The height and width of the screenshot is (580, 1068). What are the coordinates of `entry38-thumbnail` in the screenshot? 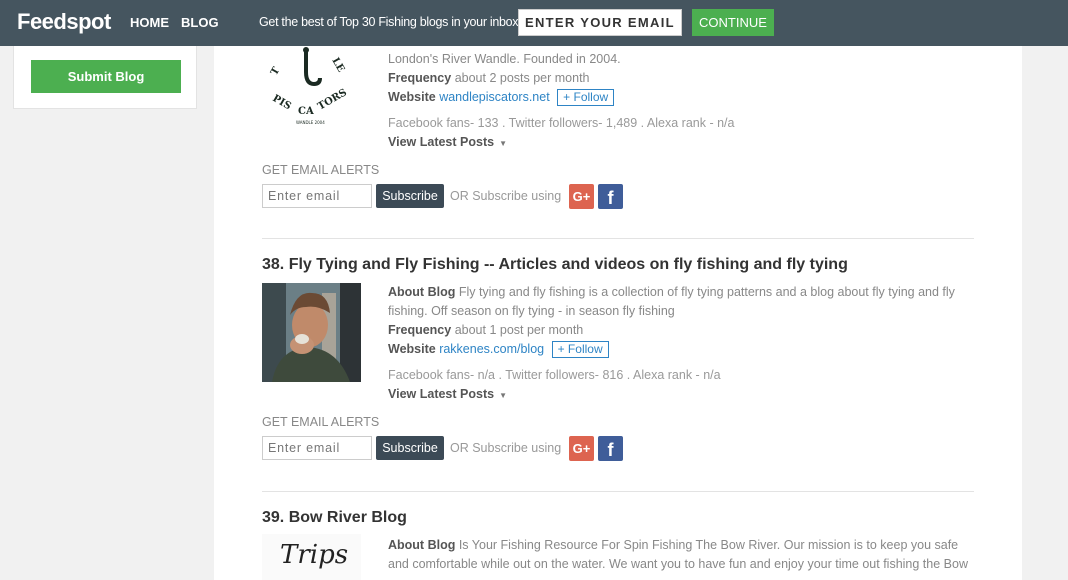 It's located at (311, 332).